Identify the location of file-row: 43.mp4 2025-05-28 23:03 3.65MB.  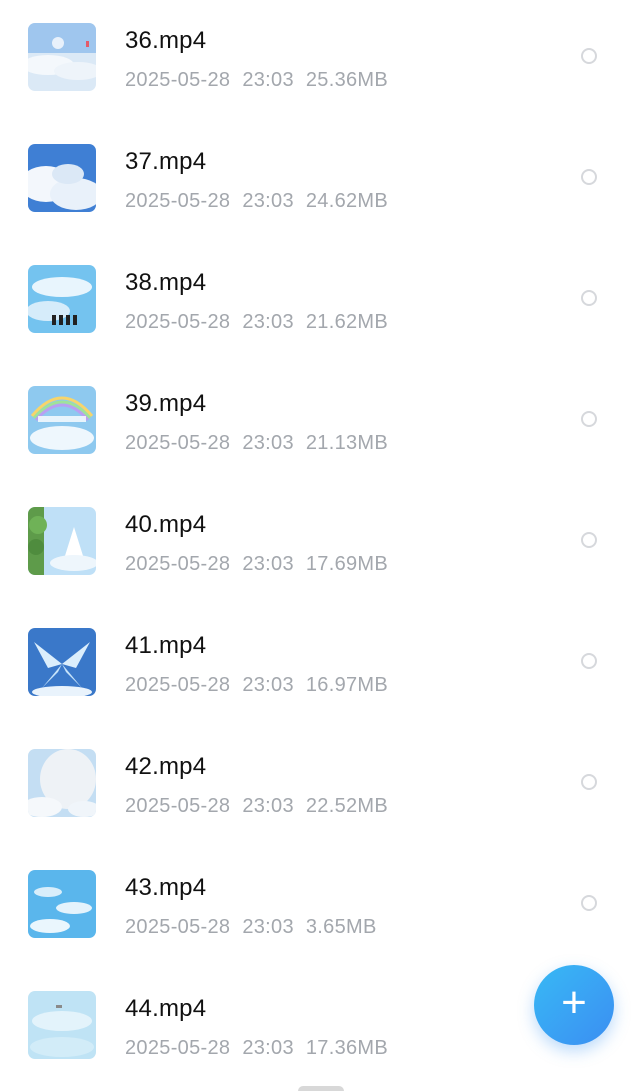
(320, 907).